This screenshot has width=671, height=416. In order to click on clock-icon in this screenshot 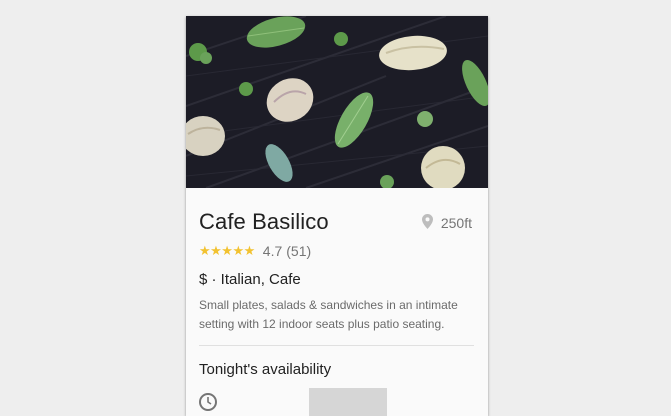, I will do `click(208, 402)`.